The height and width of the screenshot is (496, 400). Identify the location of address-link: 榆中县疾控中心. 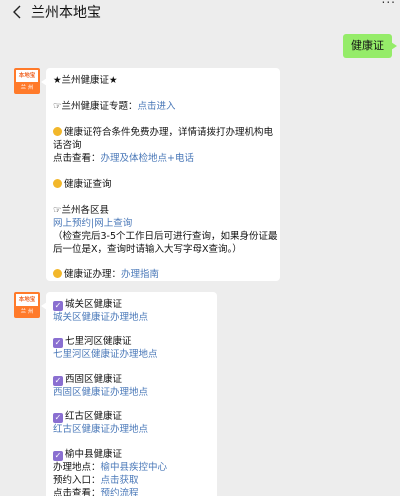
(134, 467).